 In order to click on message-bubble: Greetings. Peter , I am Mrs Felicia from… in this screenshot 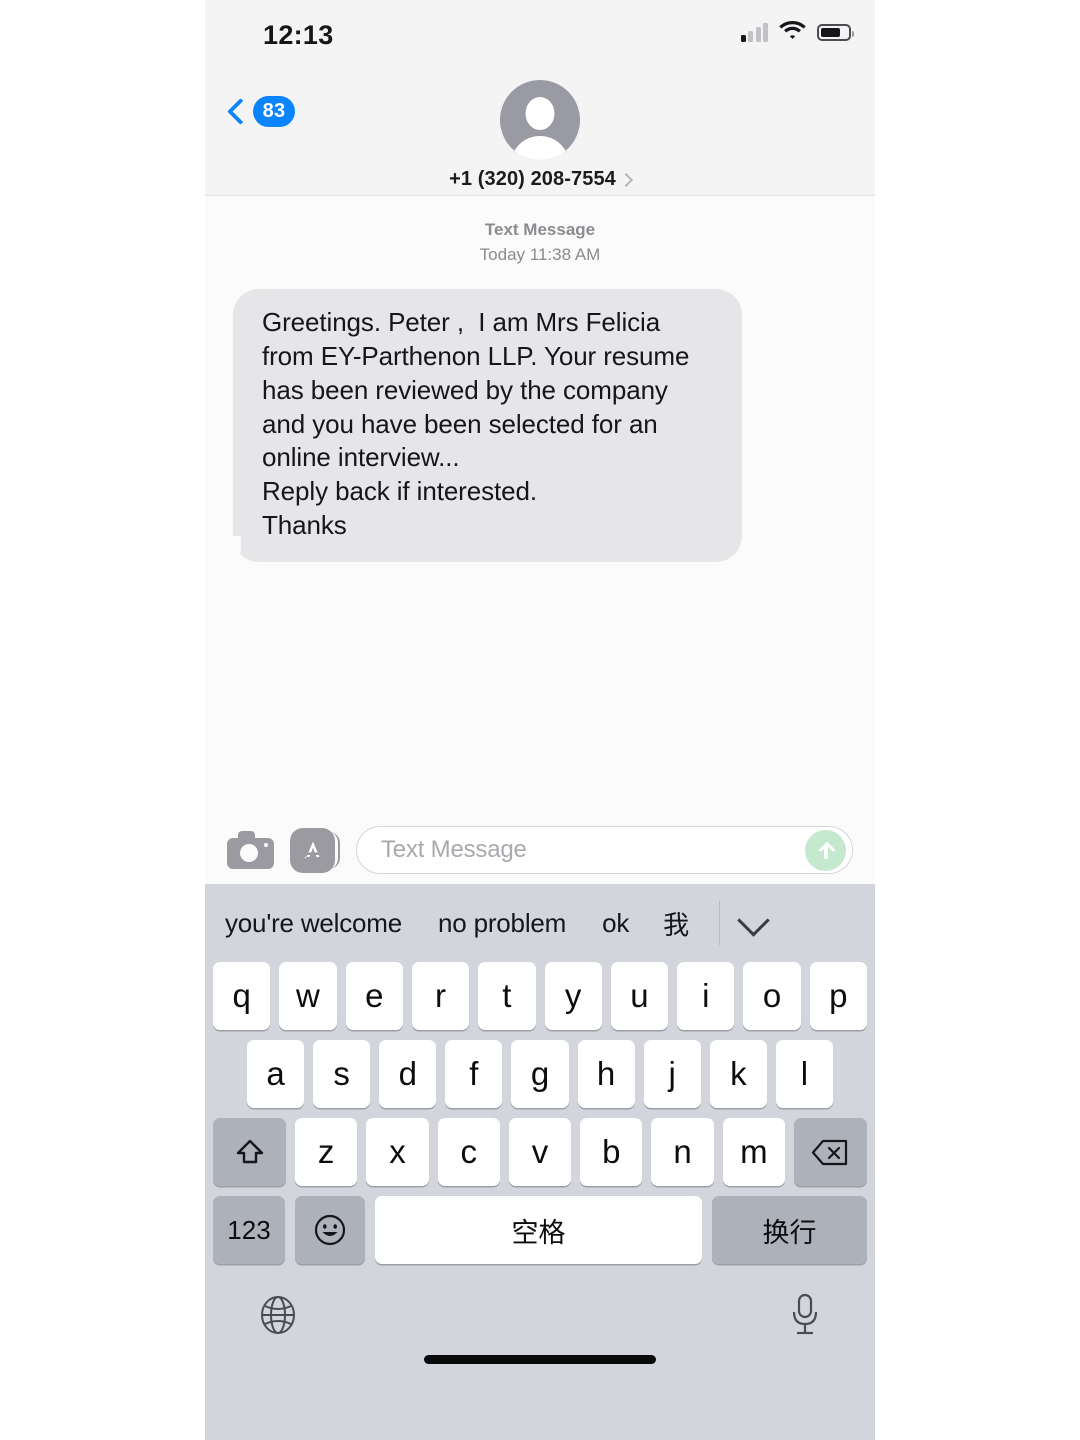, I will do `click(483, 425)`.